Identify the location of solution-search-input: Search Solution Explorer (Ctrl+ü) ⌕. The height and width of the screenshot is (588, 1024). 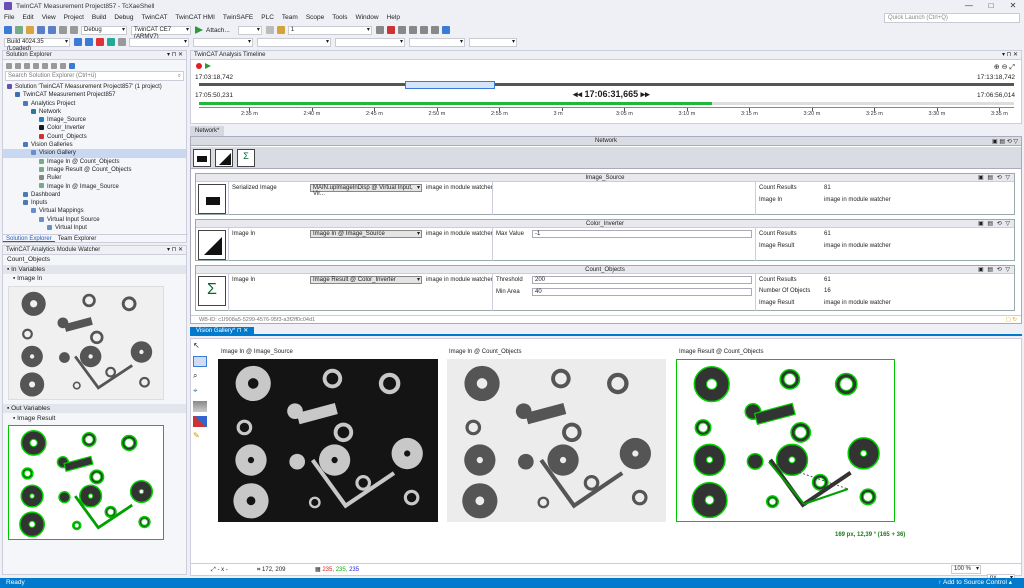
(94, 76).